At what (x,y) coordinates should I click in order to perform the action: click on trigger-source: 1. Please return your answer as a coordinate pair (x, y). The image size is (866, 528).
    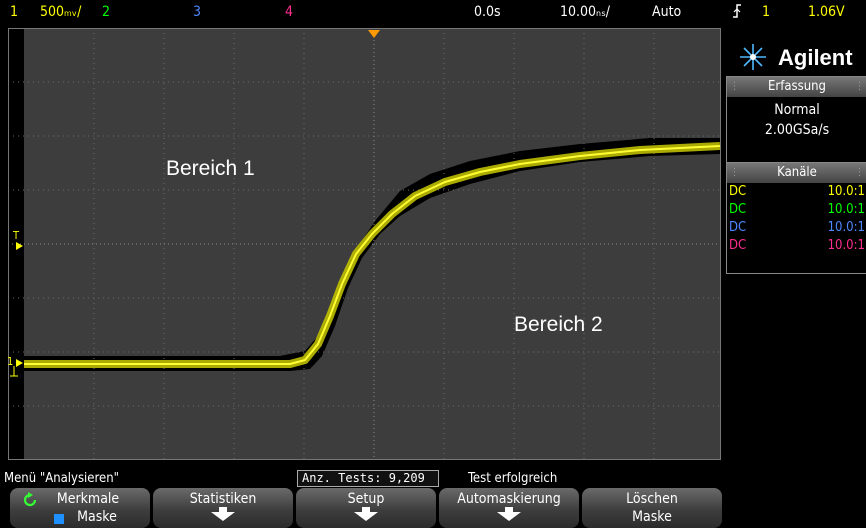
    Looking at the image, I should click on (766, 12).